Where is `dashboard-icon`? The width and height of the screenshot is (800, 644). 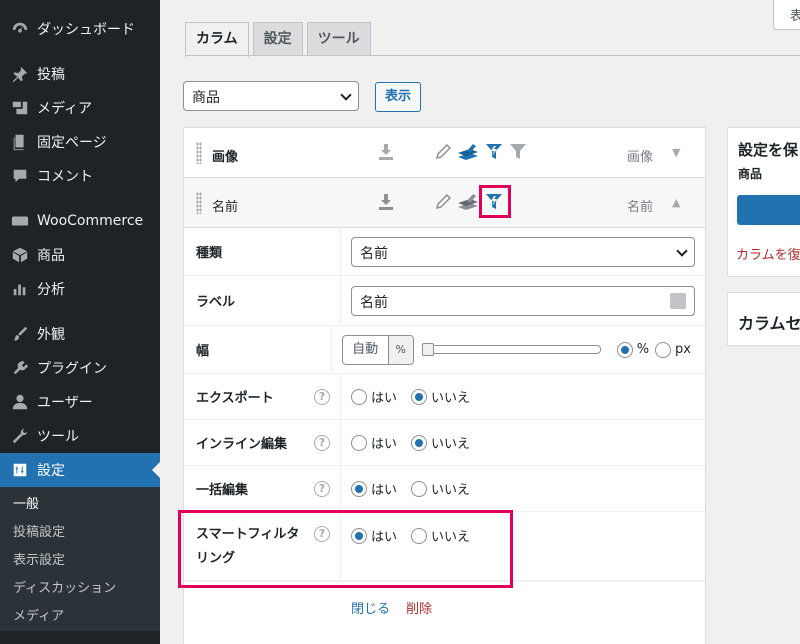
dashboard-icon is located at coordinates (20, 29).